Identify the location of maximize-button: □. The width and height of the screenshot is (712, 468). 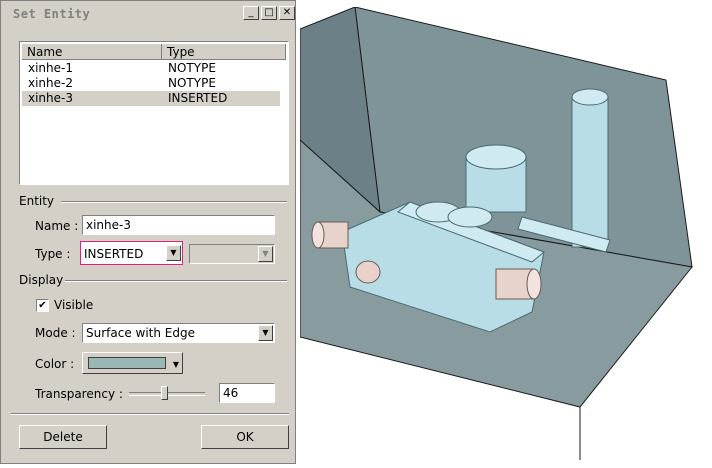
(269, 13).